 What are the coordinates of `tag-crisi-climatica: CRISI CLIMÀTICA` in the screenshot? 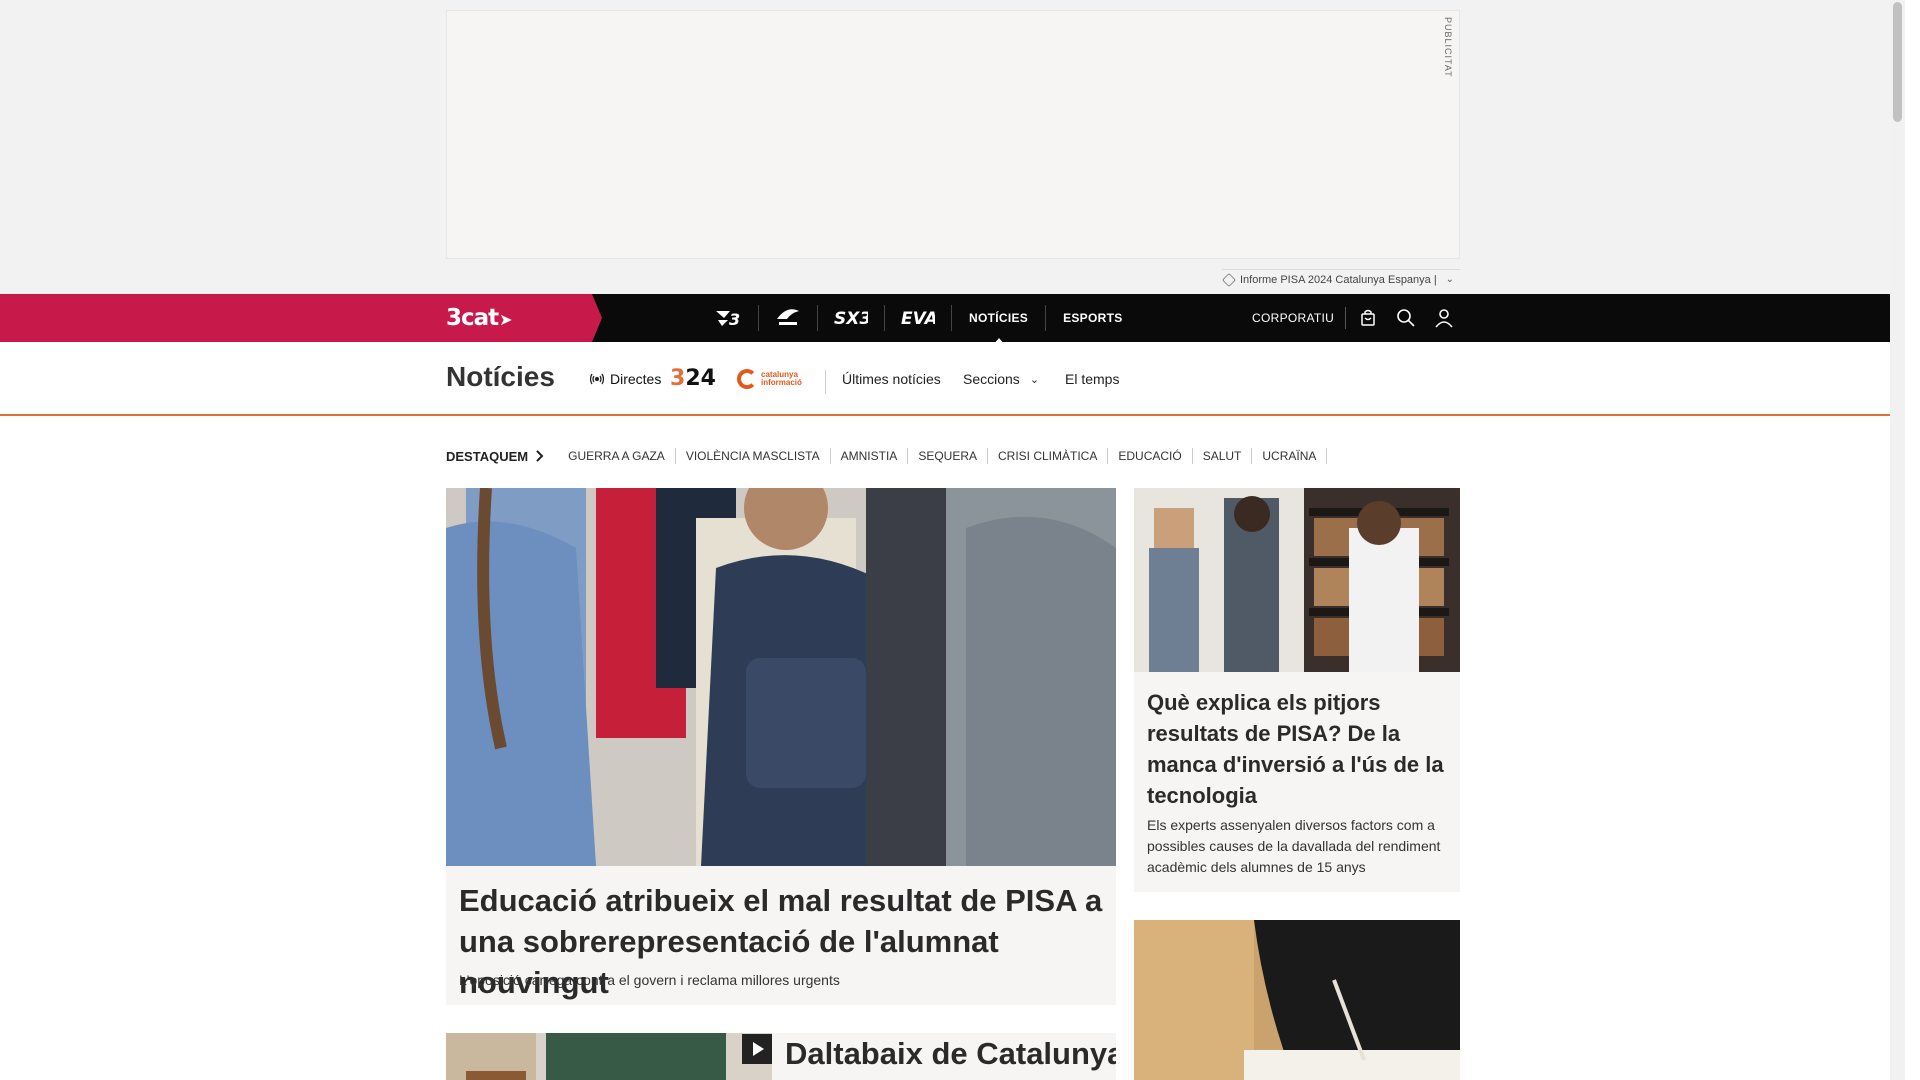 It's located at (1048, 456).